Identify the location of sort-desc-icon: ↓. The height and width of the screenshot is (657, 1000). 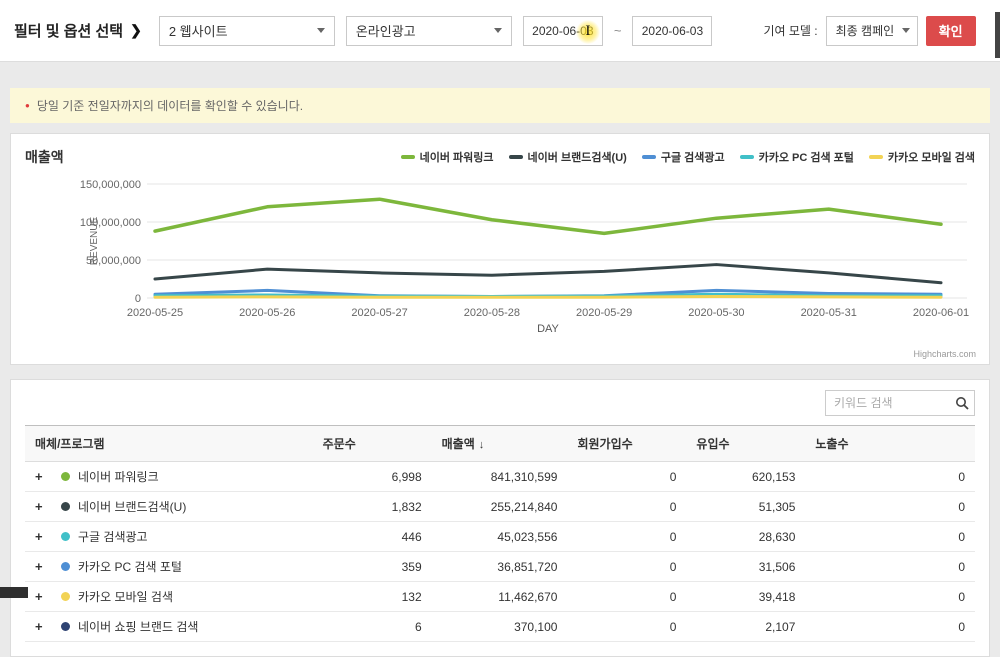
(481, 445).